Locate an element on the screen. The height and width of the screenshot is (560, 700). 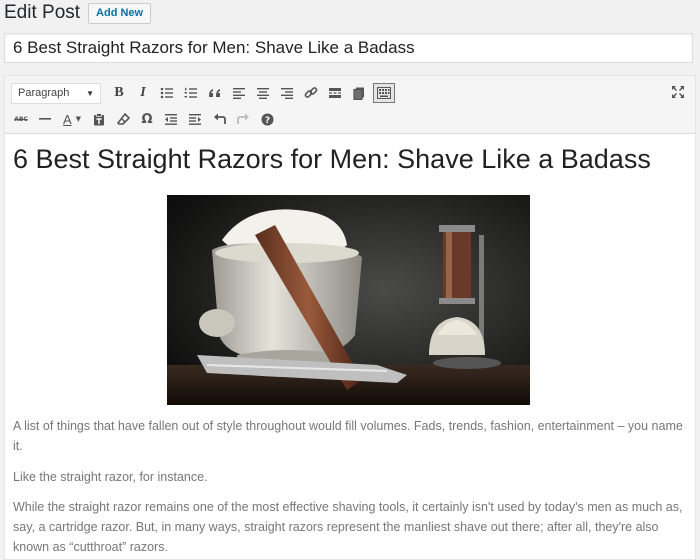
italic-icon: I is located at coordinates (143, 93).